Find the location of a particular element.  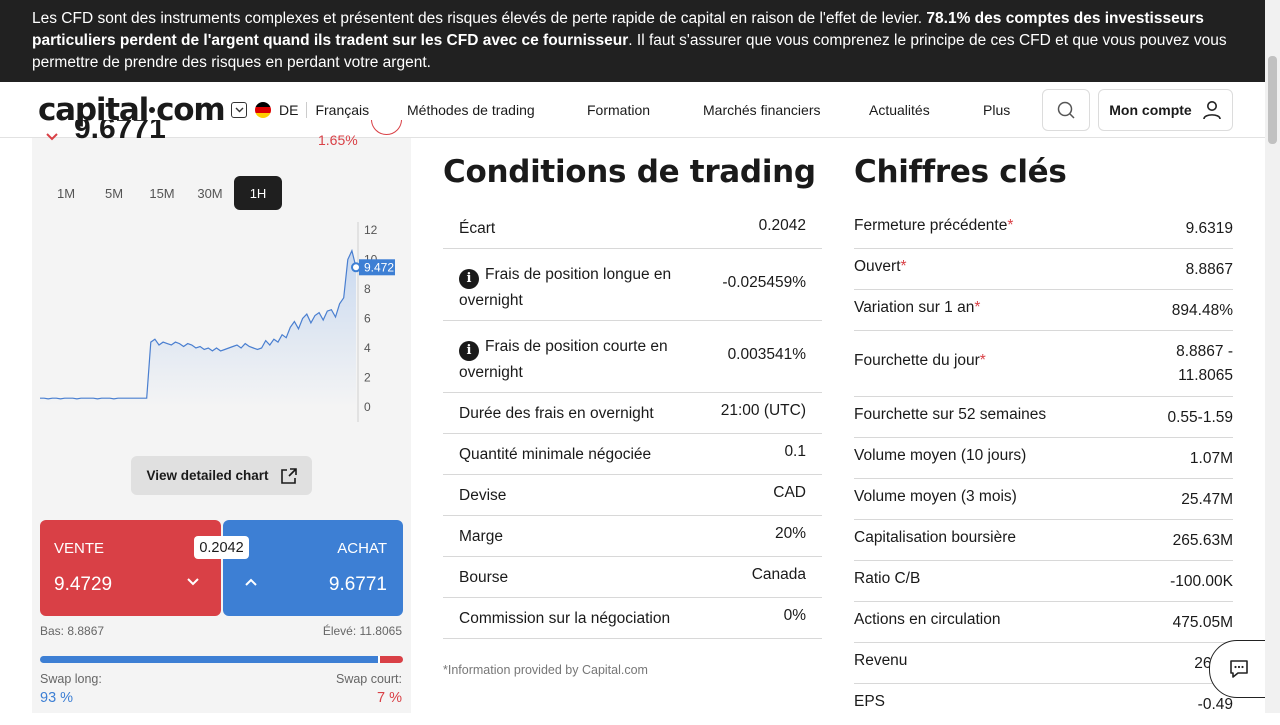

y-tick-label: 8 is located at coordinates (367, 289).